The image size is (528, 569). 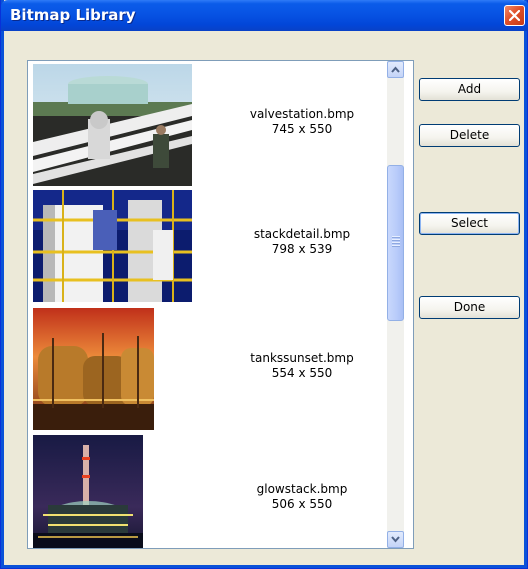 I want to click on bitmap-dimensions: 506 x 550, so click(x=302, y=504).